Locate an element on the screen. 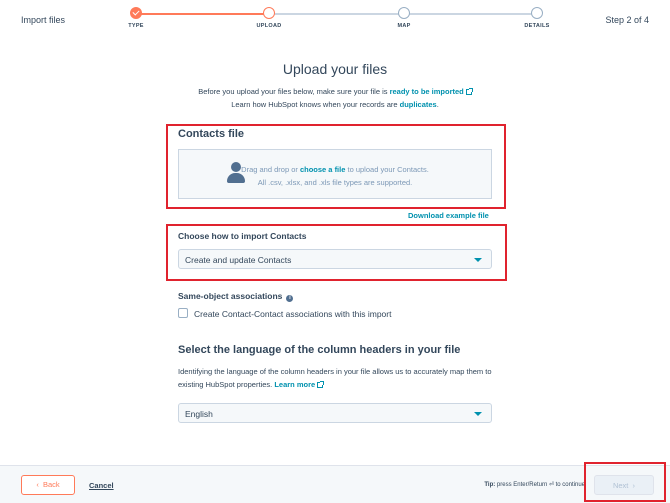 This screenshot has height=503, width=670. step-dot-active is located at coordinates (269, 13).